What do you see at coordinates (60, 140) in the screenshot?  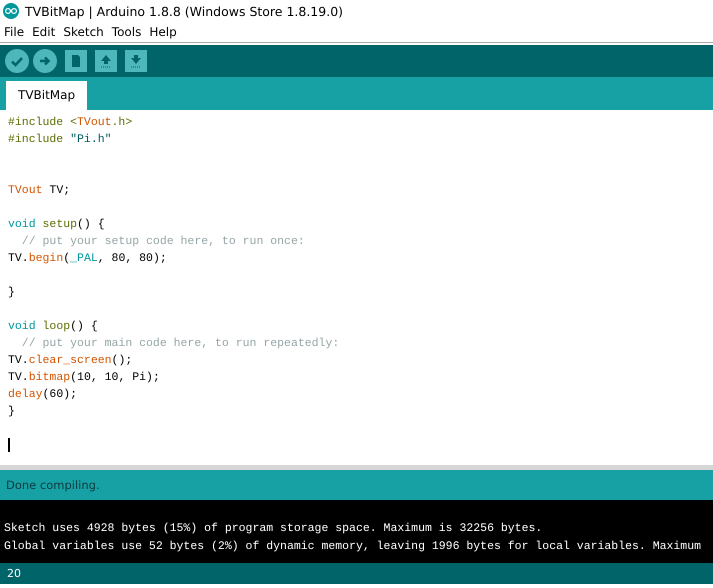 I see `code-line: #include "Pi.h"` at bounding box center [60, 140].